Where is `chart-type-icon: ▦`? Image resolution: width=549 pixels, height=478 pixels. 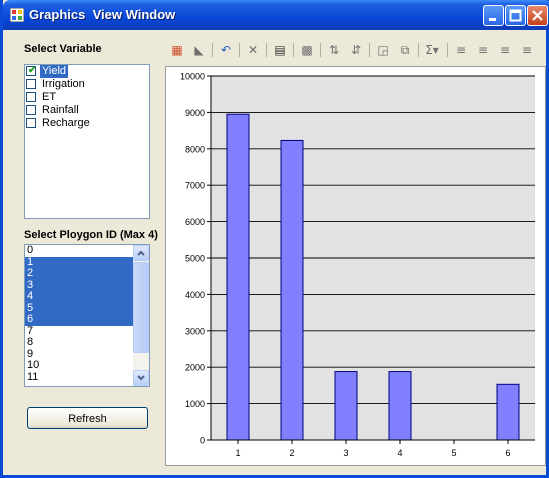 chart-type-icon: ▦ is located at coordinates (177, 50).